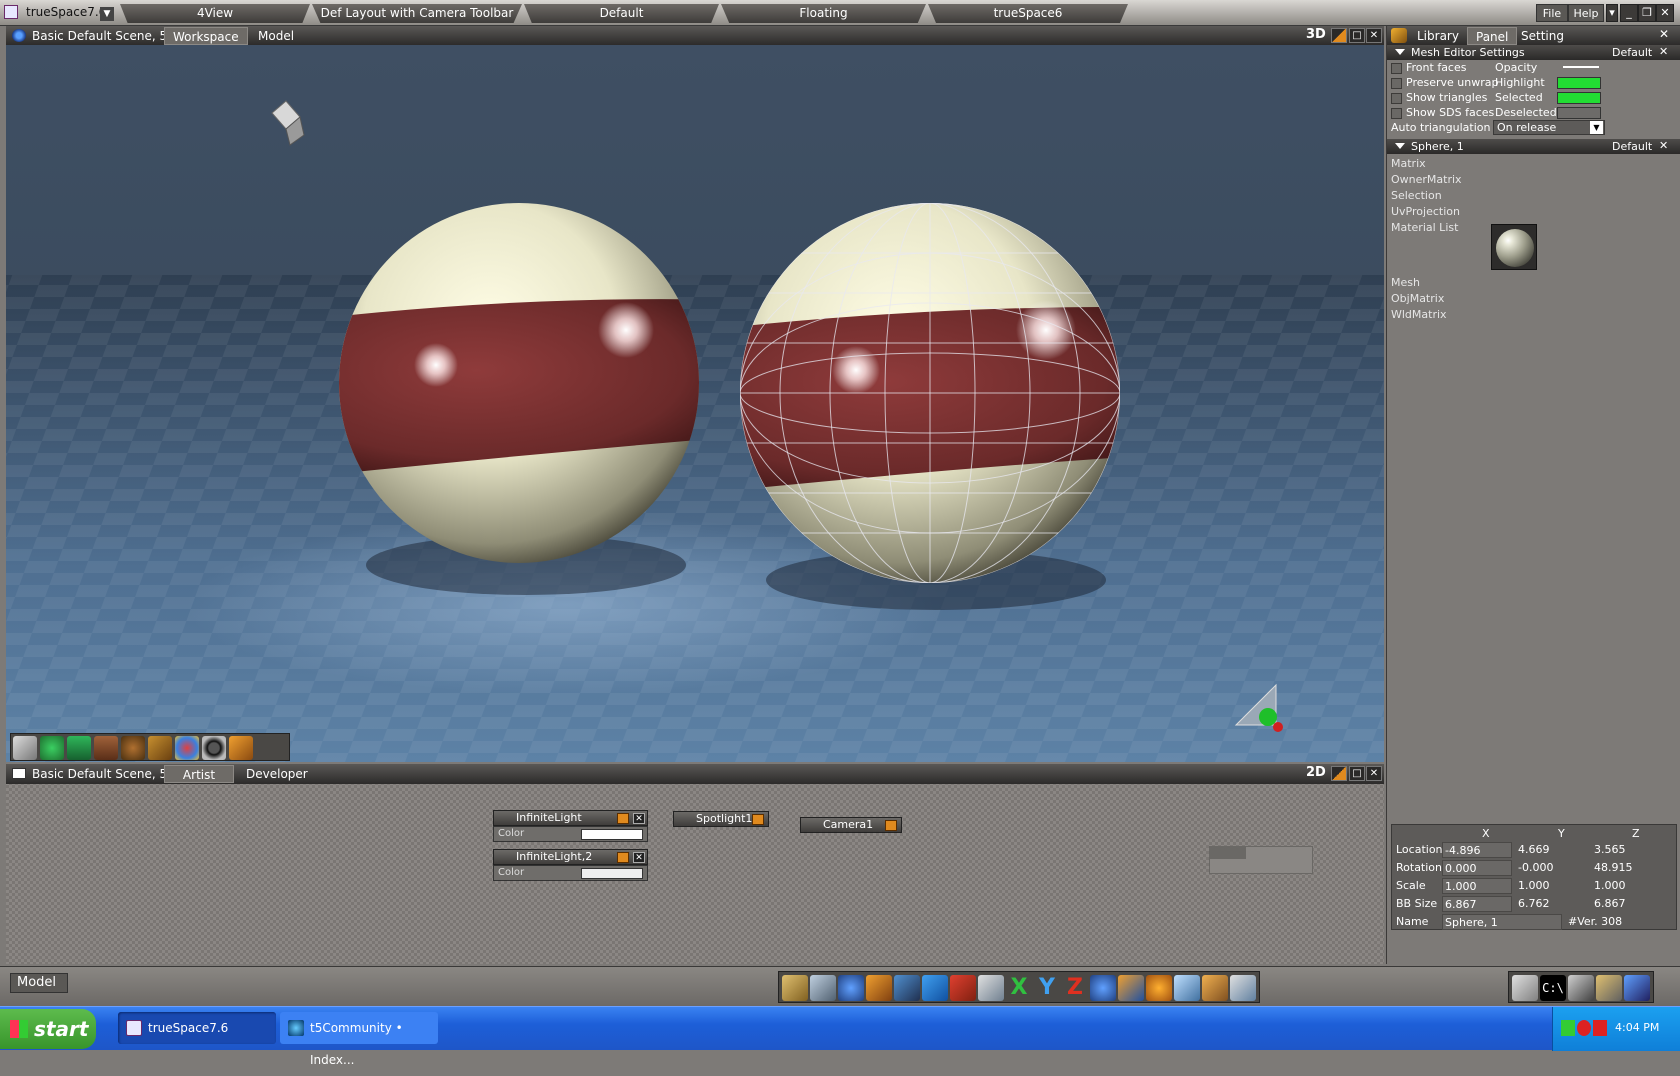 This screenshot has height=1076, width=1680. Describe the element at coordinates (1596, 127) in the screenshot. I see `chevron-down-icon: ▼` at that location.